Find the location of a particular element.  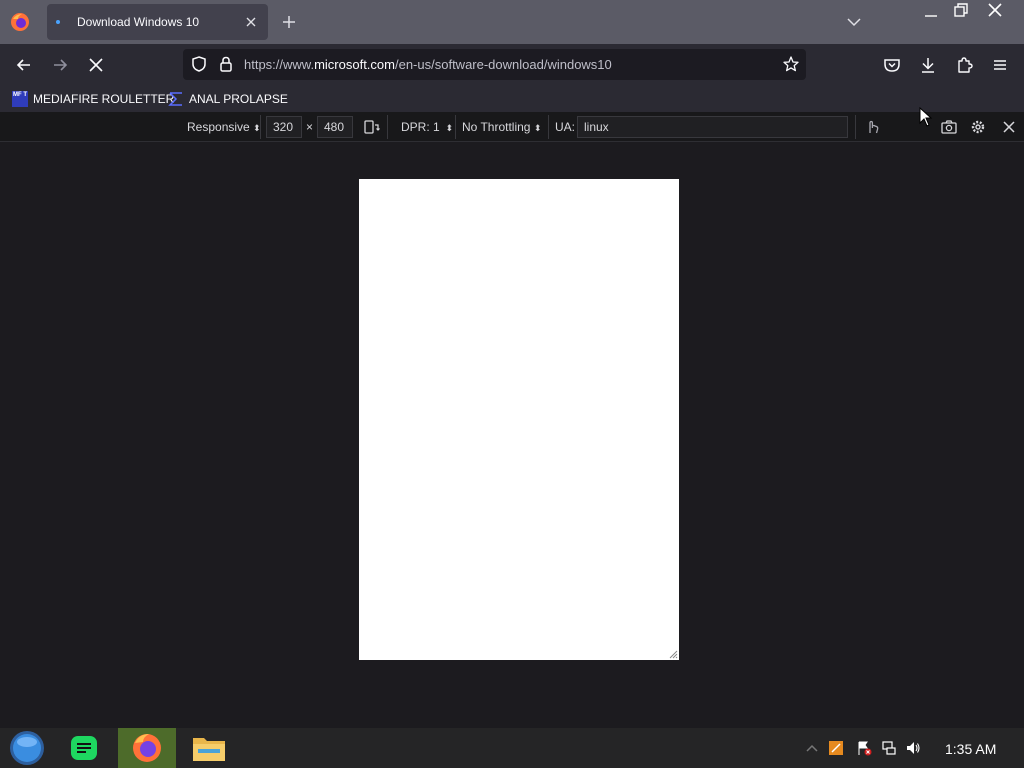

new-tab-icon is located at coordinates (289, 22).